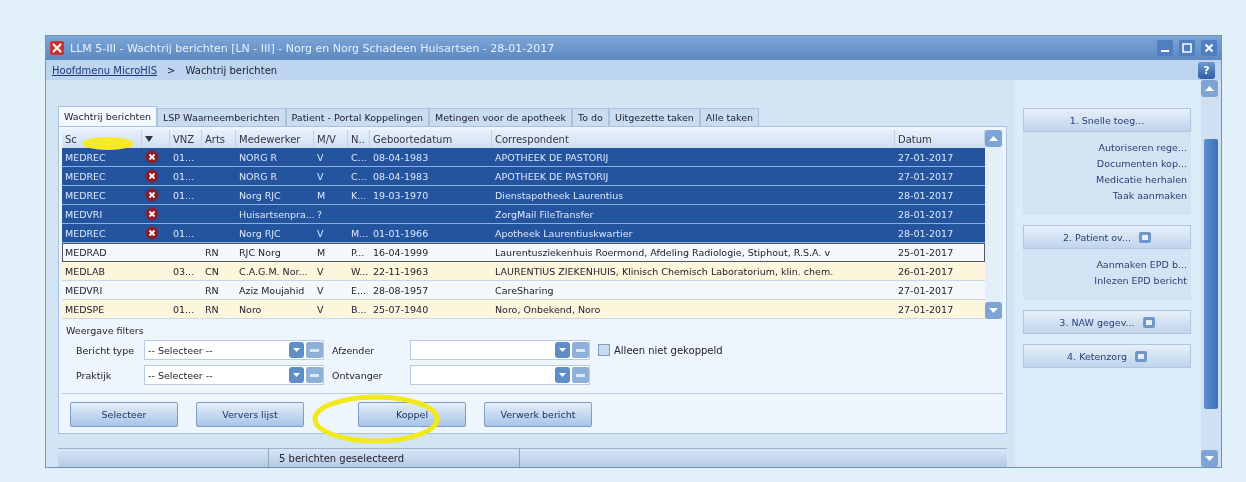  What do you see at coordinates (559, 195) in the screenshot?
I see `table-cell-text: Dienstapotheek Laurentius` at bounding box center [559, 195].